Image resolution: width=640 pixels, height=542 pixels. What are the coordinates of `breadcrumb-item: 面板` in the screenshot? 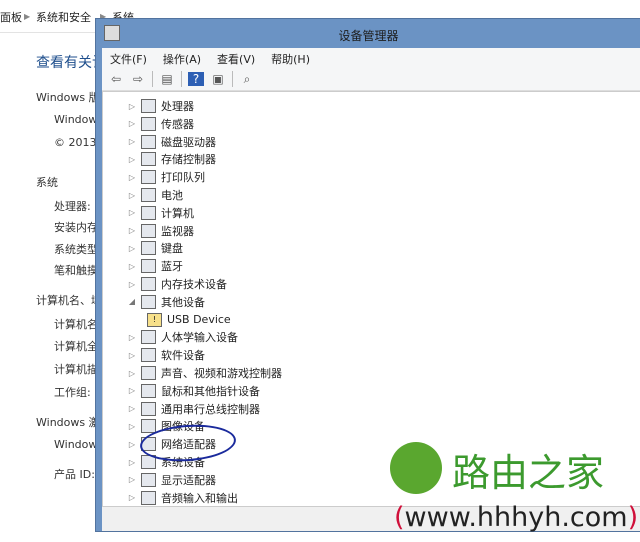 It's located at (11, 17).